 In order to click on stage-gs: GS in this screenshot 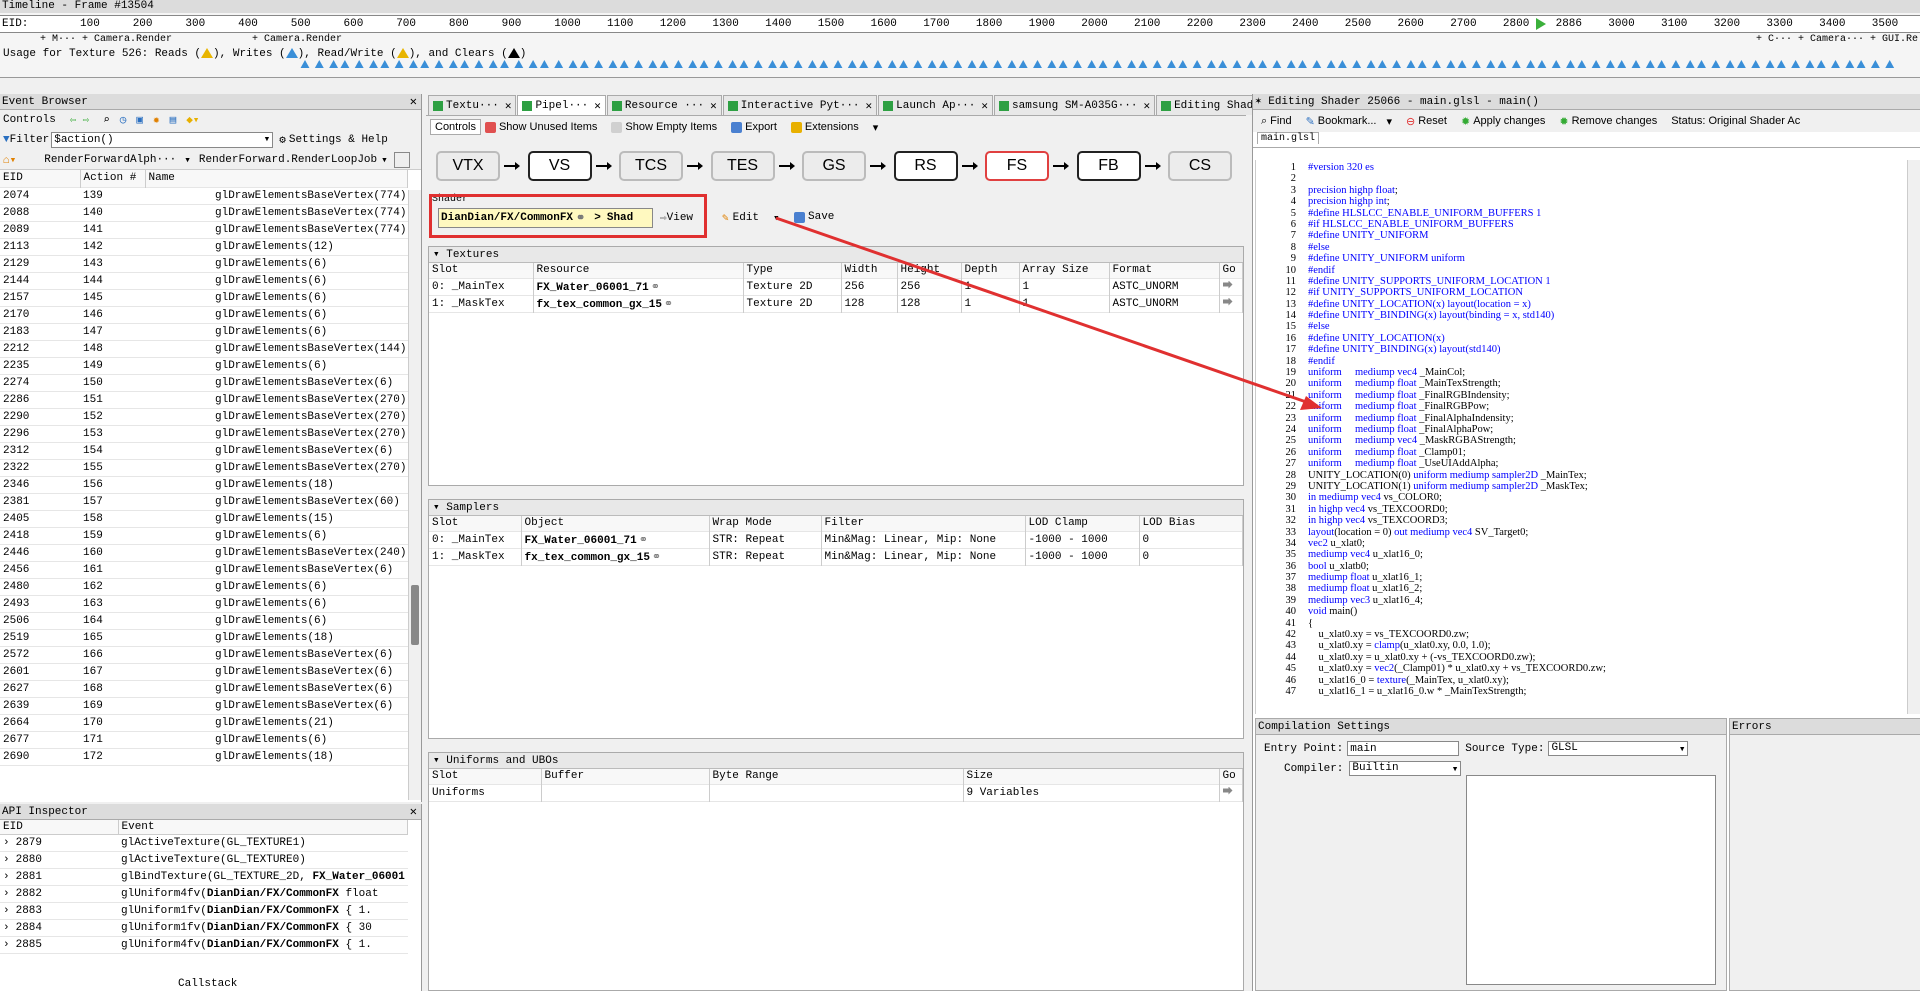, I will do `click(834, 166)`.